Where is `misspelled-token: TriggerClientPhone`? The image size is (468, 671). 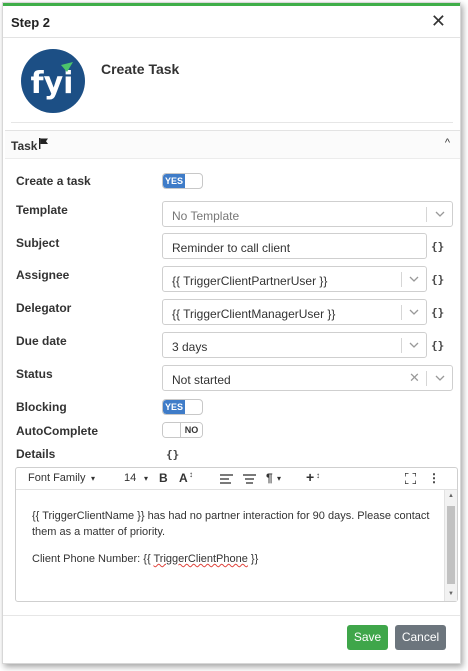 misspelled-token: TriggerClientPhone is located at coordinates (200, 559).